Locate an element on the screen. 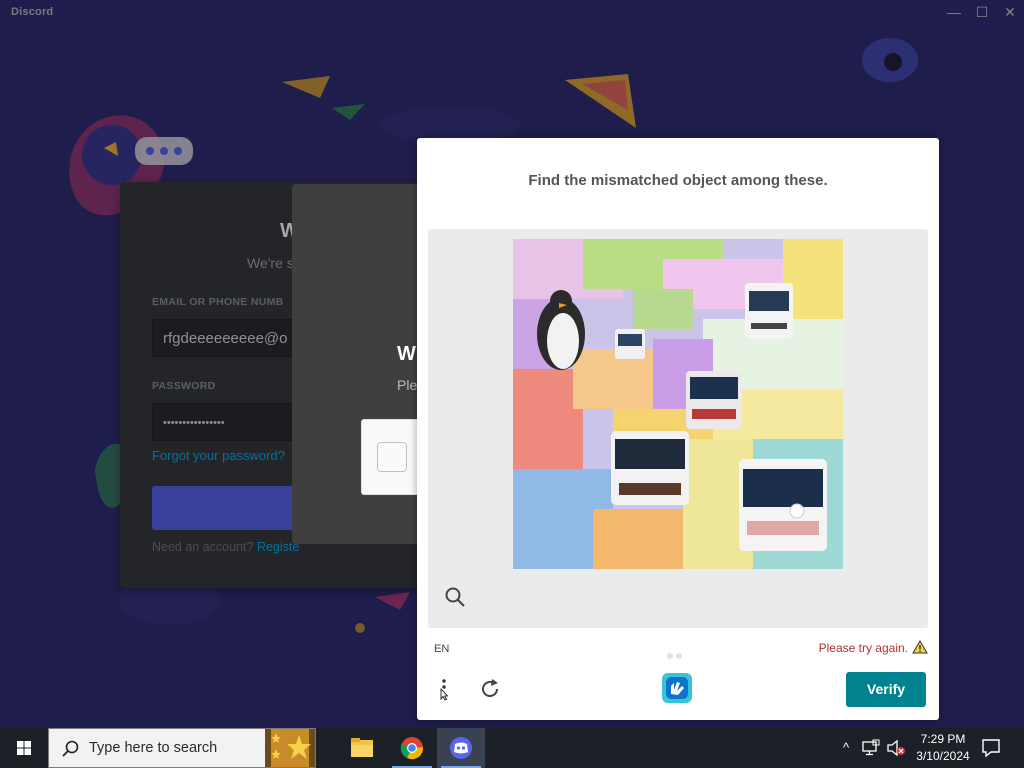 This screenshot has width=1024, height=768. menu-dots-icon is located at coordinates (444, 689).